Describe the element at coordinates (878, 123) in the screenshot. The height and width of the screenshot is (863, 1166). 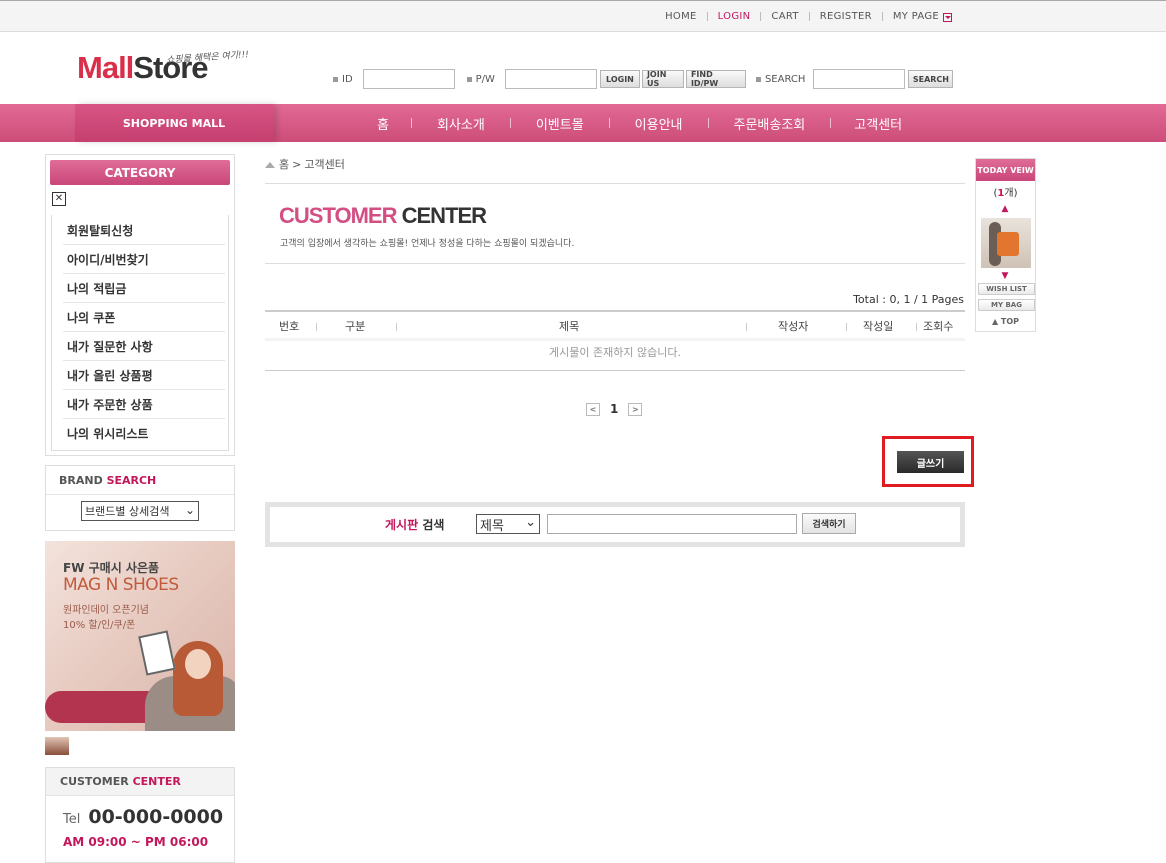
I see `nav-item-customer-center: 고객센터` at that location.